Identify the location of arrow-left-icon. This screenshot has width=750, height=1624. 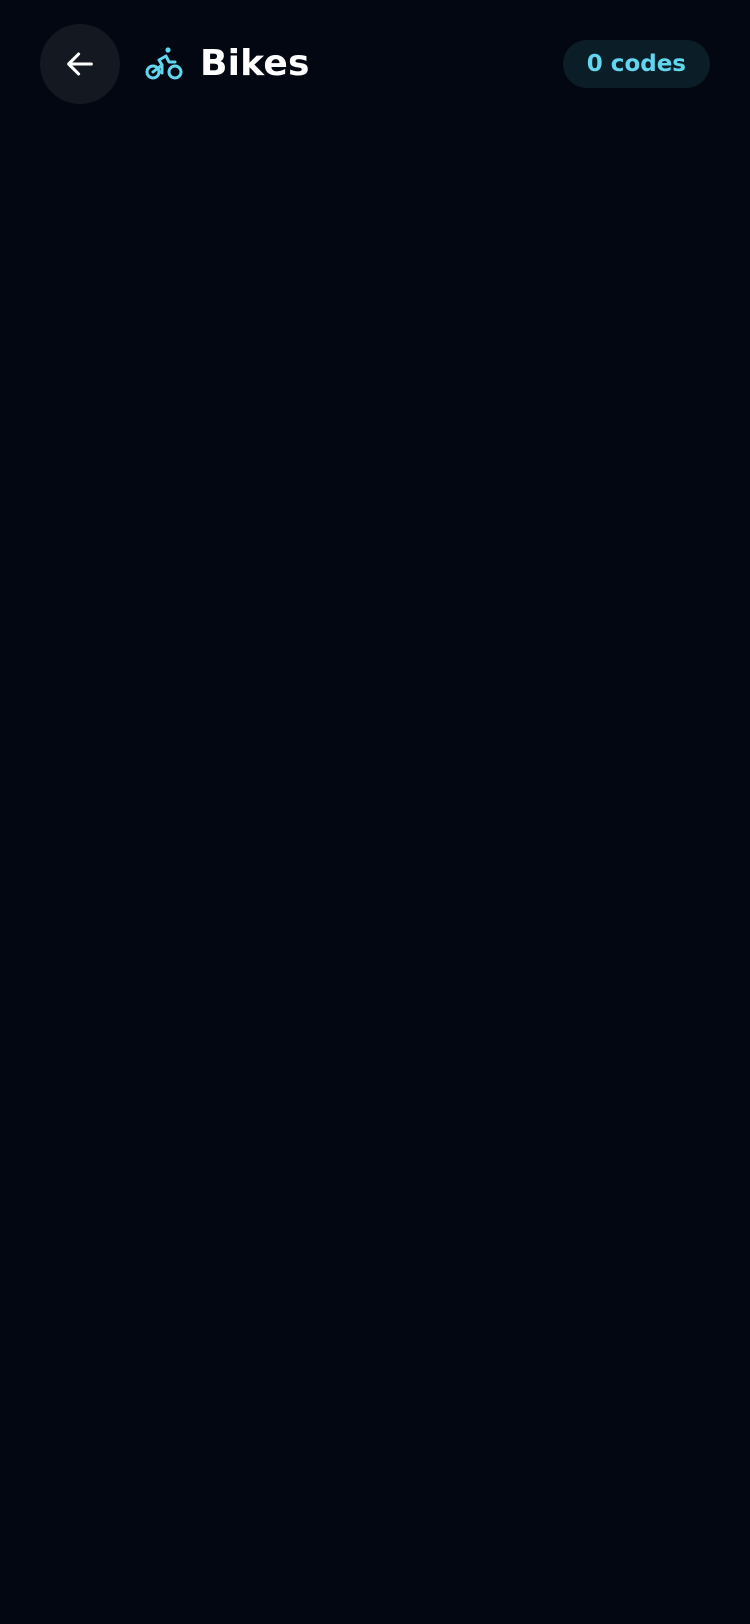
(80, 64).